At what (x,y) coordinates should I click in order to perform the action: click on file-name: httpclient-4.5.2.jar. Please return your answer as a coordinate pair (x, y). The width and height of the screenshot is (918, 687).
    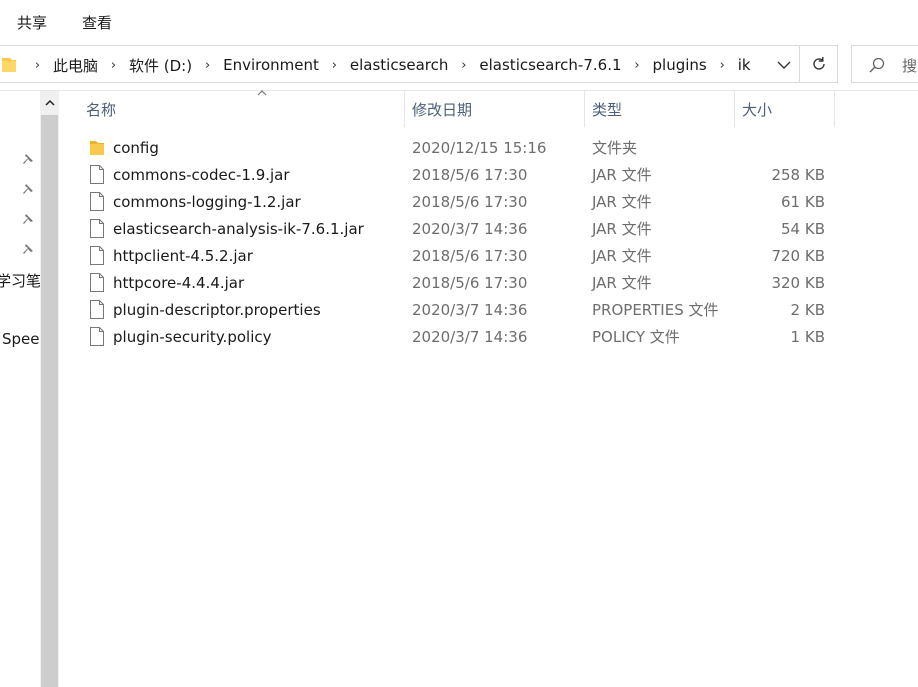
    Looking at the image, I should click on (183, 256).